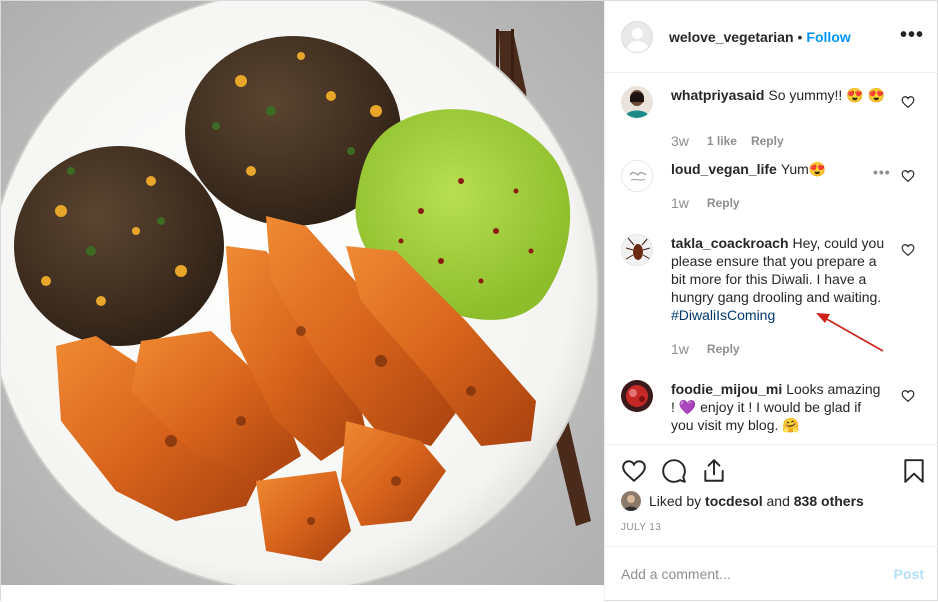 The width and height of the screenshot is (938, 602). What do you see at coordinates (714, 471) in the screenshot?
I see `share-icon` at bounding box center [714, 471].